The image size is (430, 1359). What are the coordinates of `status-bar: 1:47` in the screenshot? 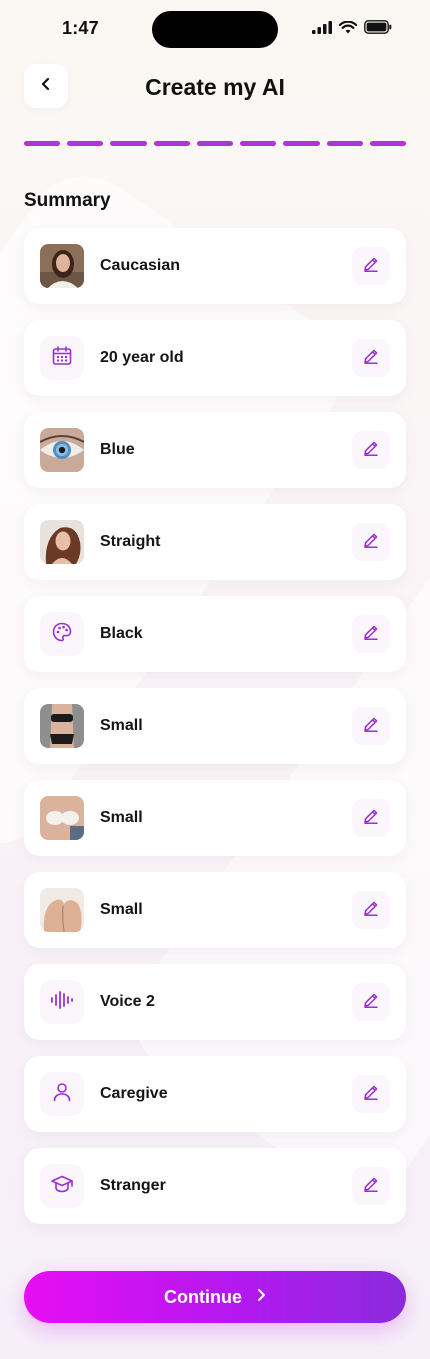 It's located at (215, 28).